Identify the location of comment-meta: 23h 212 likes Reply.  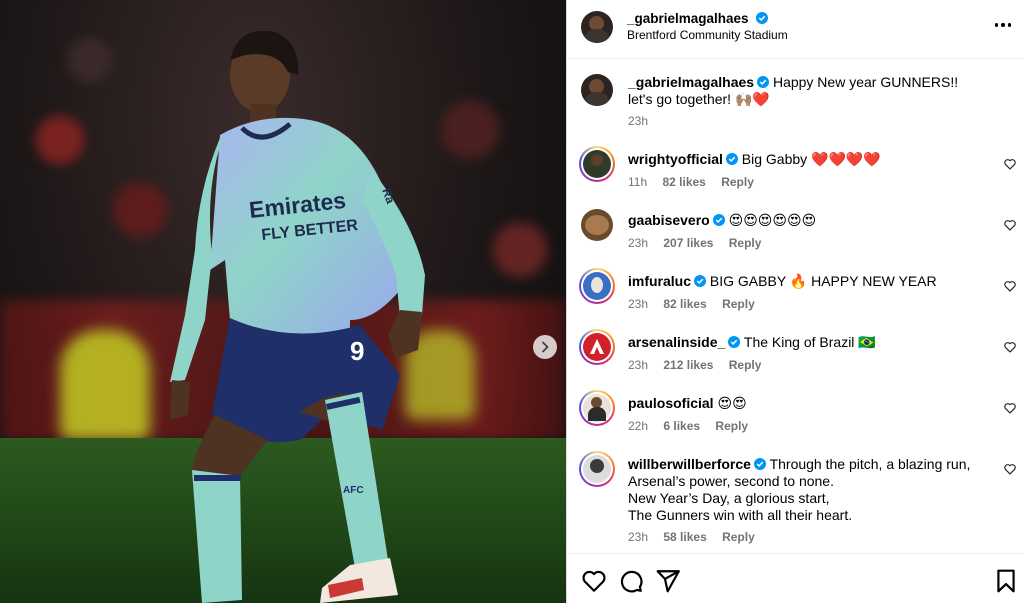
(700, 365).